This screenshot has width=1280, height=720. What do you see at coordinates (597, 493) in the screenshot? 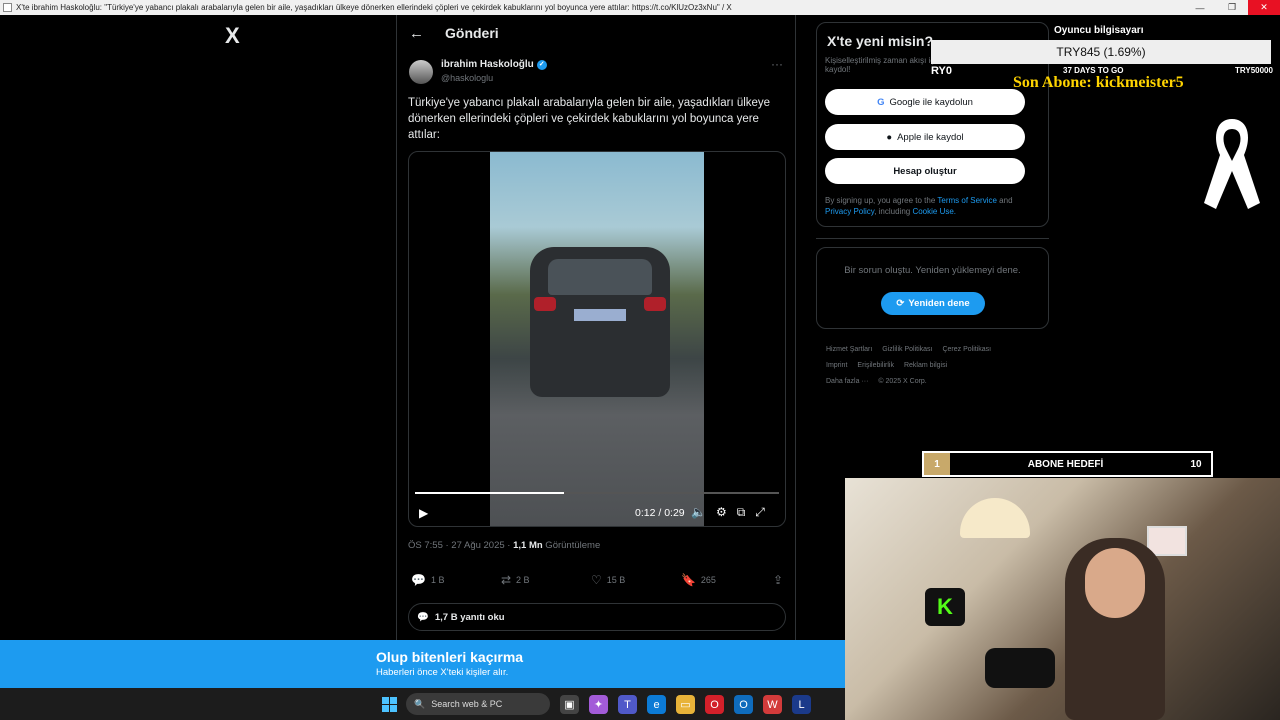
I see `video-progress-bar` at bounding box center [597, 493].